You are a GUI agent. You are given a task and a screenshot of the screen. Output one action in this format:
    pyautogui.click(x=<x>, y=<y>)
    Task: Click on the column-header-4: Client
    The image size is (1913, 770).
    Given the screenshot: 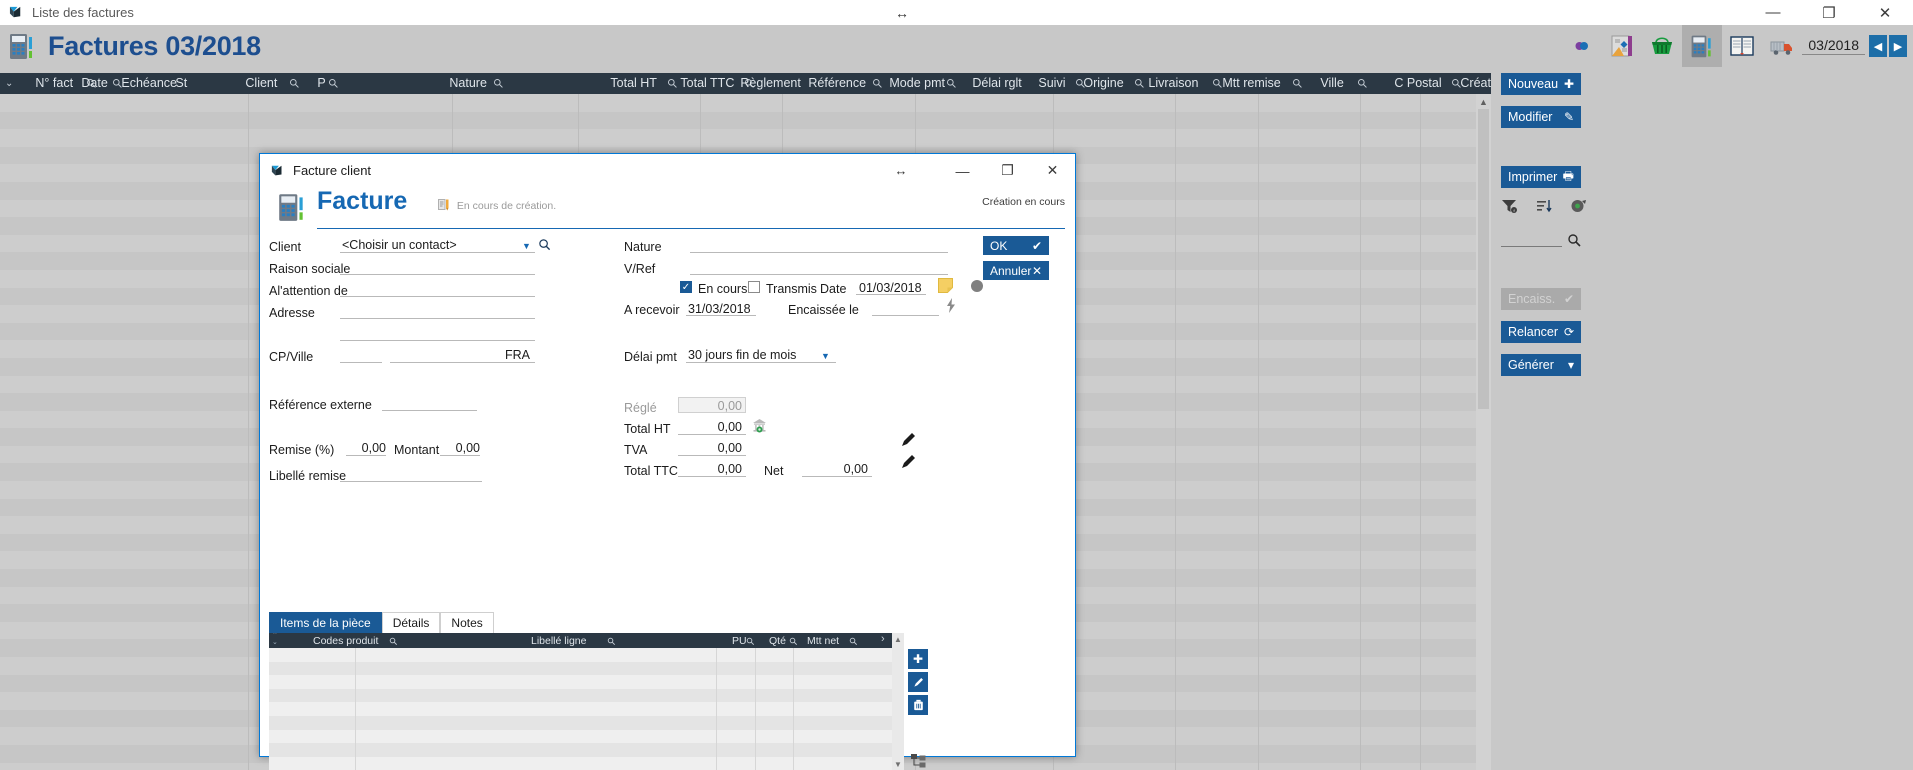 What is the action you would take?
    pyautogui.click(x=261, y=83)
    